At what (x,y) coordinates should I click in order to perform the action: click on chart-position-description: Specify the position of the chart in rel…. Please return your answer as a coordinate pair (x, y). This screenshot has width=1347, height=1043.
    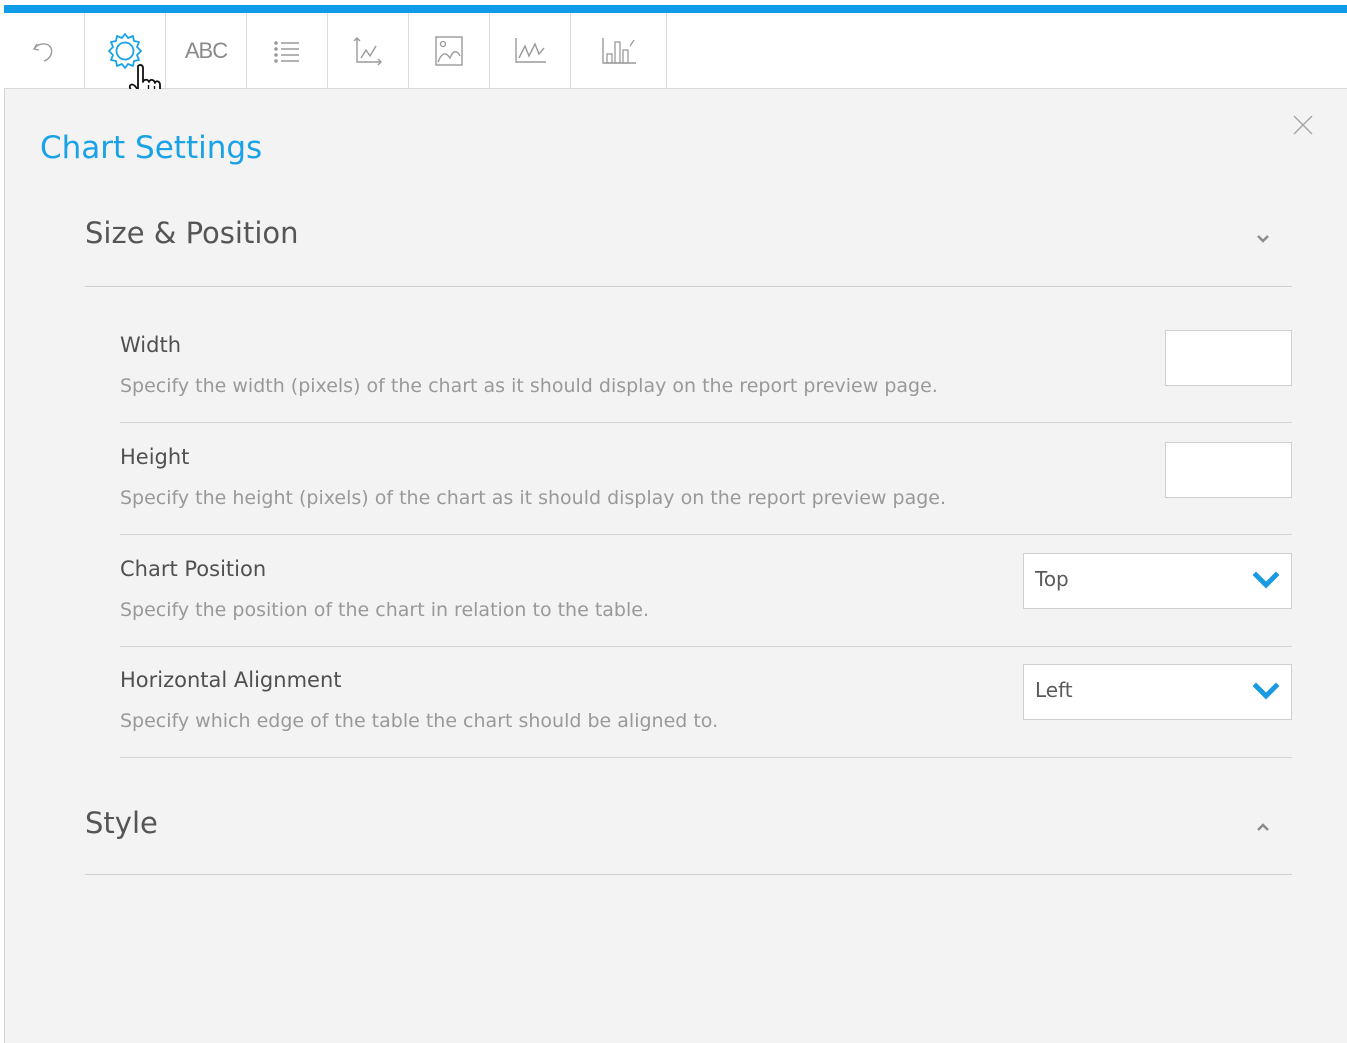
    Looking at the image, I should click on (384, 610).